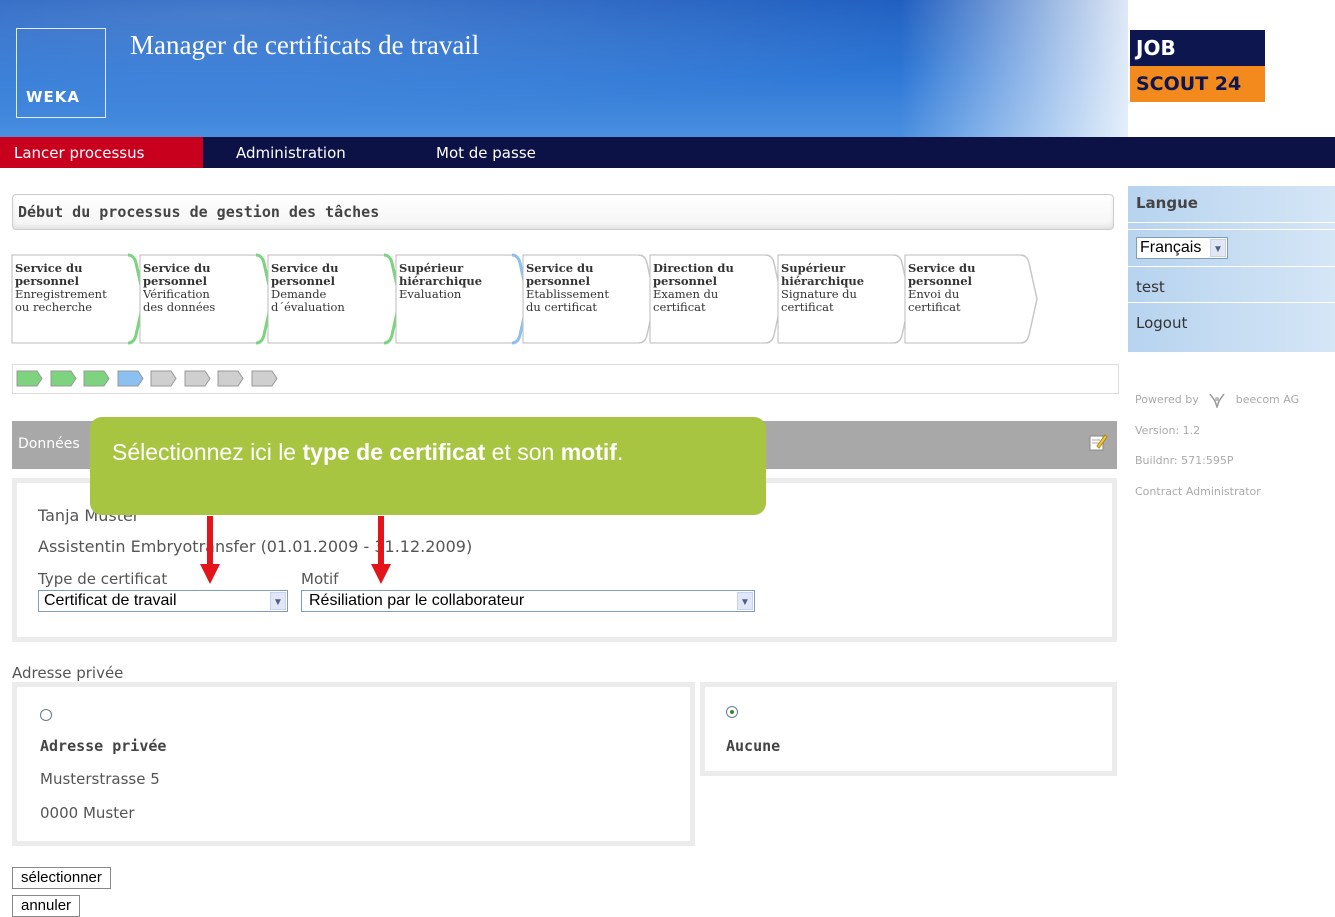  Describe the element at coordinates (1168, 430) in the screenshot. I see `version-info: Version: 1.2` at that location.